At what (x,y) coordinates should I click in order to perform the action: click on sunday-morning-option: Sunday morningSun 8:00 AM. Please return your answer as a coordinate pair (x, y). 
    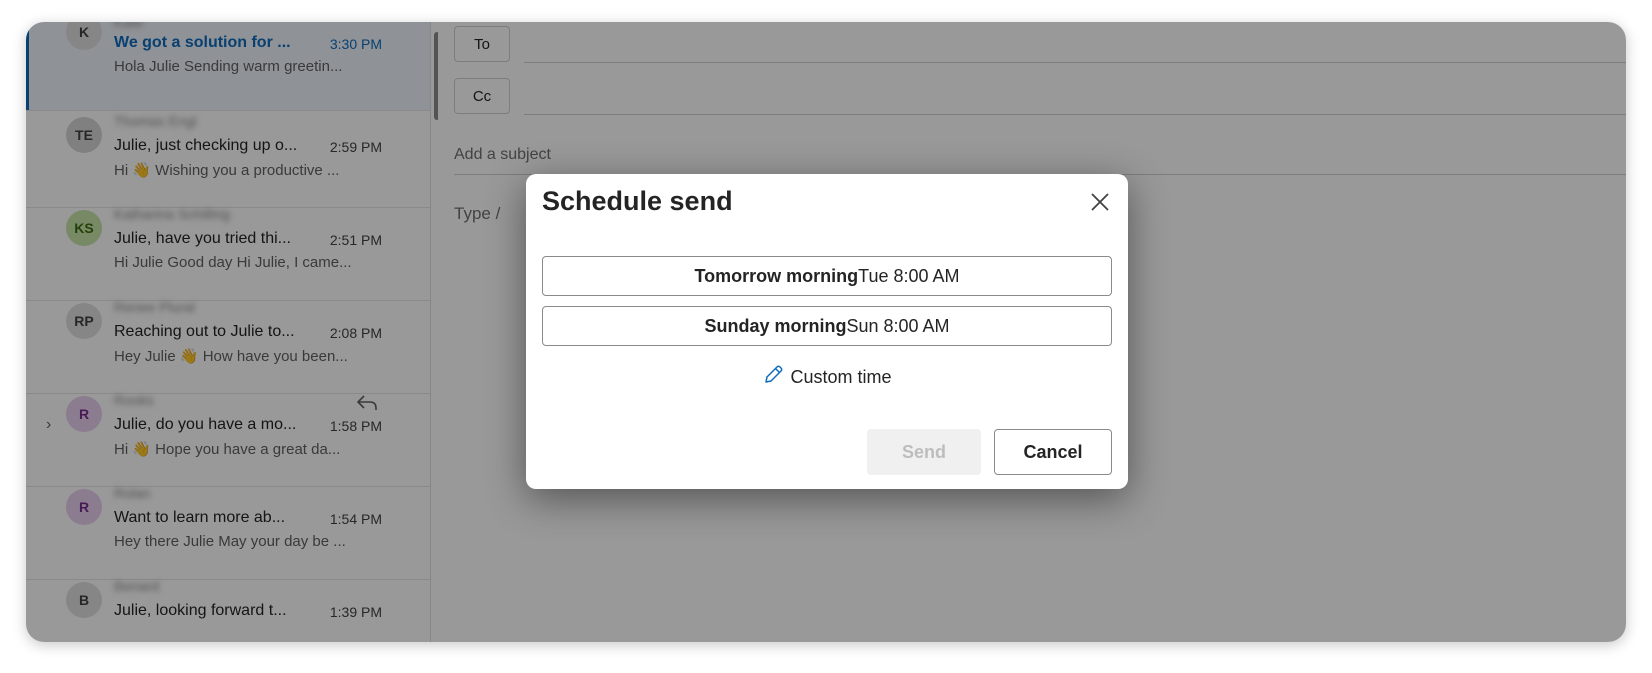
    Looking at the image, I should click on (827, 326).